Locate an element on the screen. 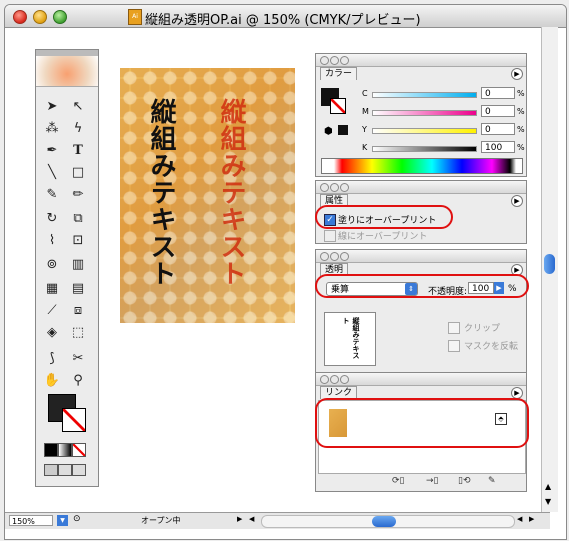 Image resolution: width=569 pixels, height=541 pixels. title-bar: Ai 縦組み透明OP.ai @ 150% (CMYK/プレビュー) is located at coordinates (285, 16).